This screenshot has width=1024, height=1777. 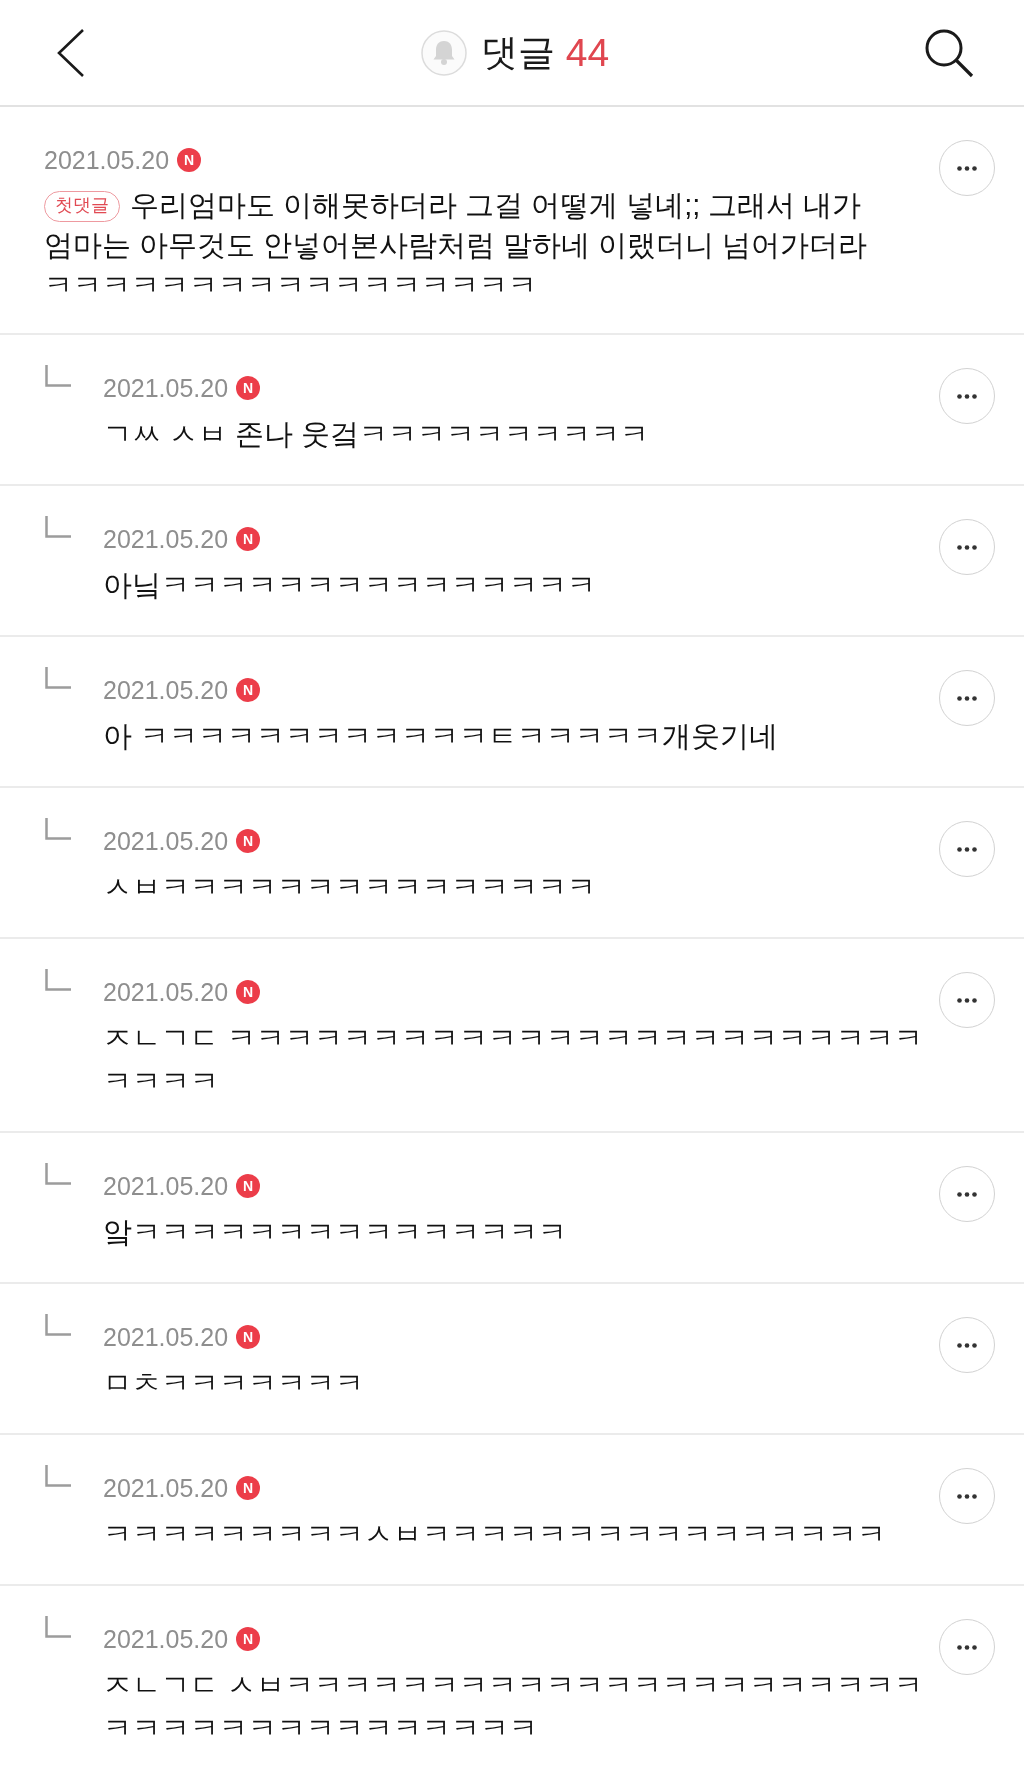 What do you see at coordinates (377, 434) in the screenshot?
I see `comment-text: ㄱㅆ ㅅㅂ 존나 웃겈ㅋㅋㅋㅋㅋㅋㅋㅋㅋㅋ` at bounding box center [377, 434].